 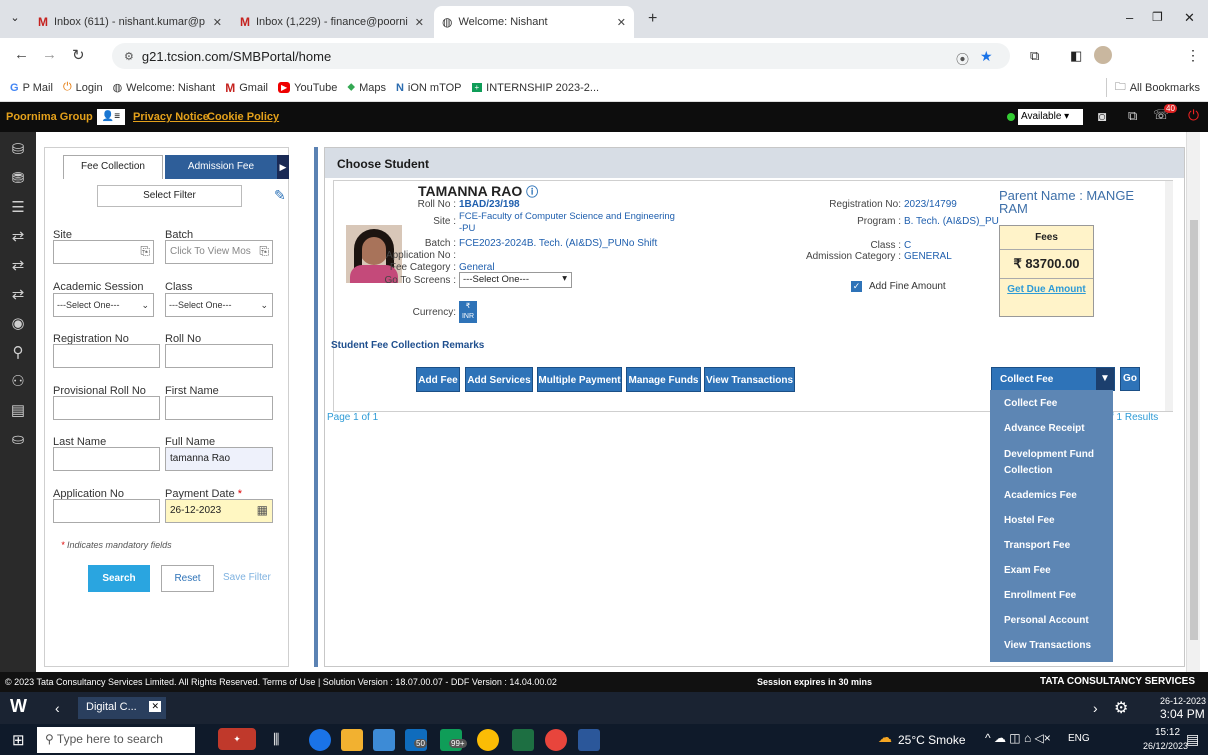 I want to click on last-name-field, so click(x=106, y=459).